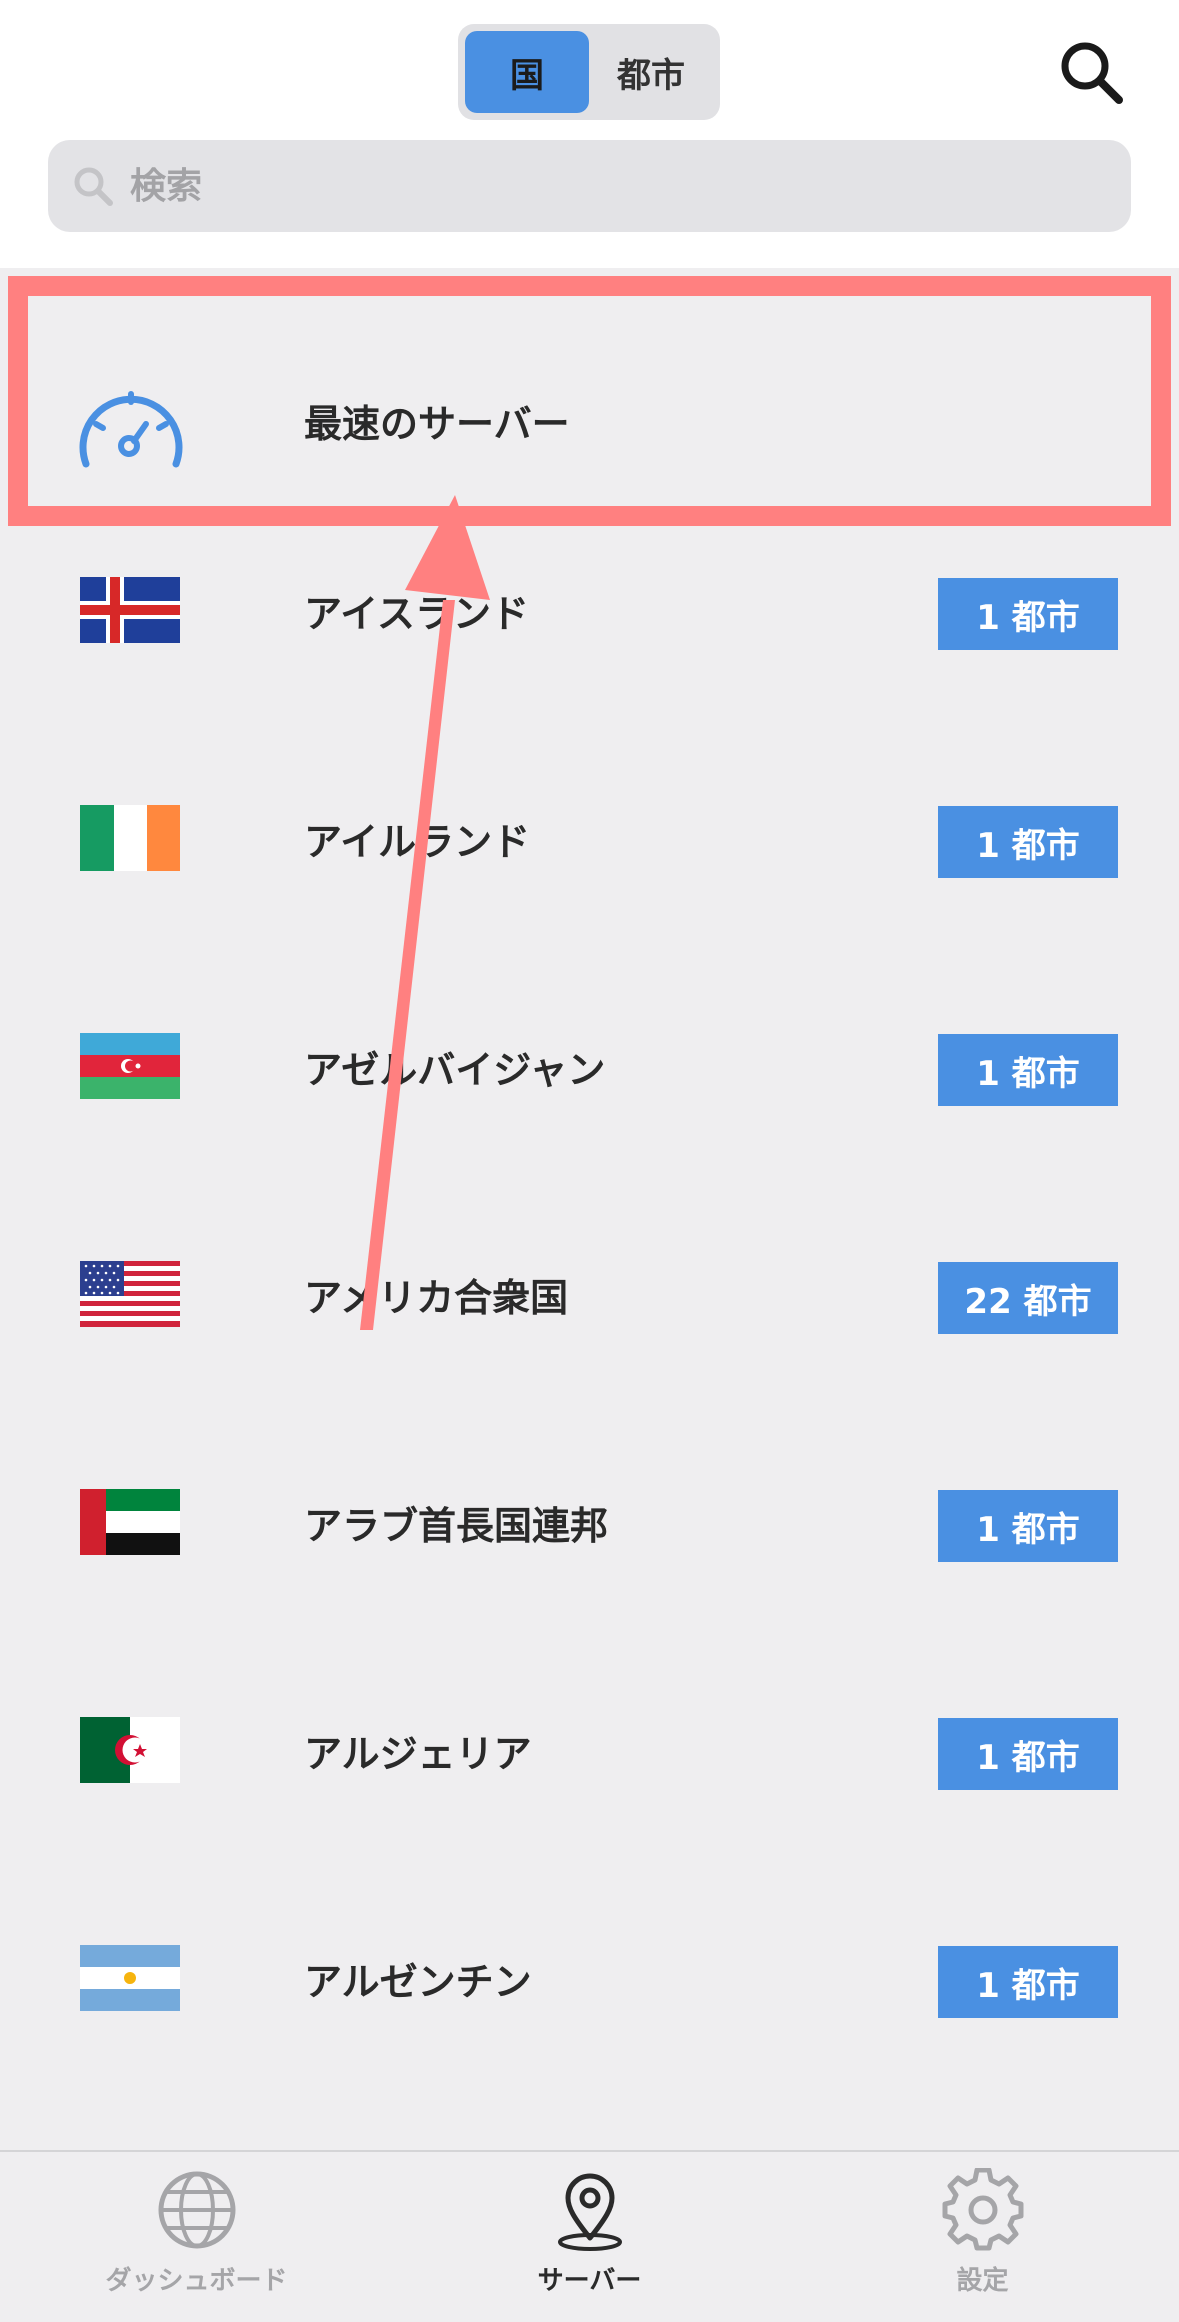  I want to click on gear-icon, so click(982, 2209).